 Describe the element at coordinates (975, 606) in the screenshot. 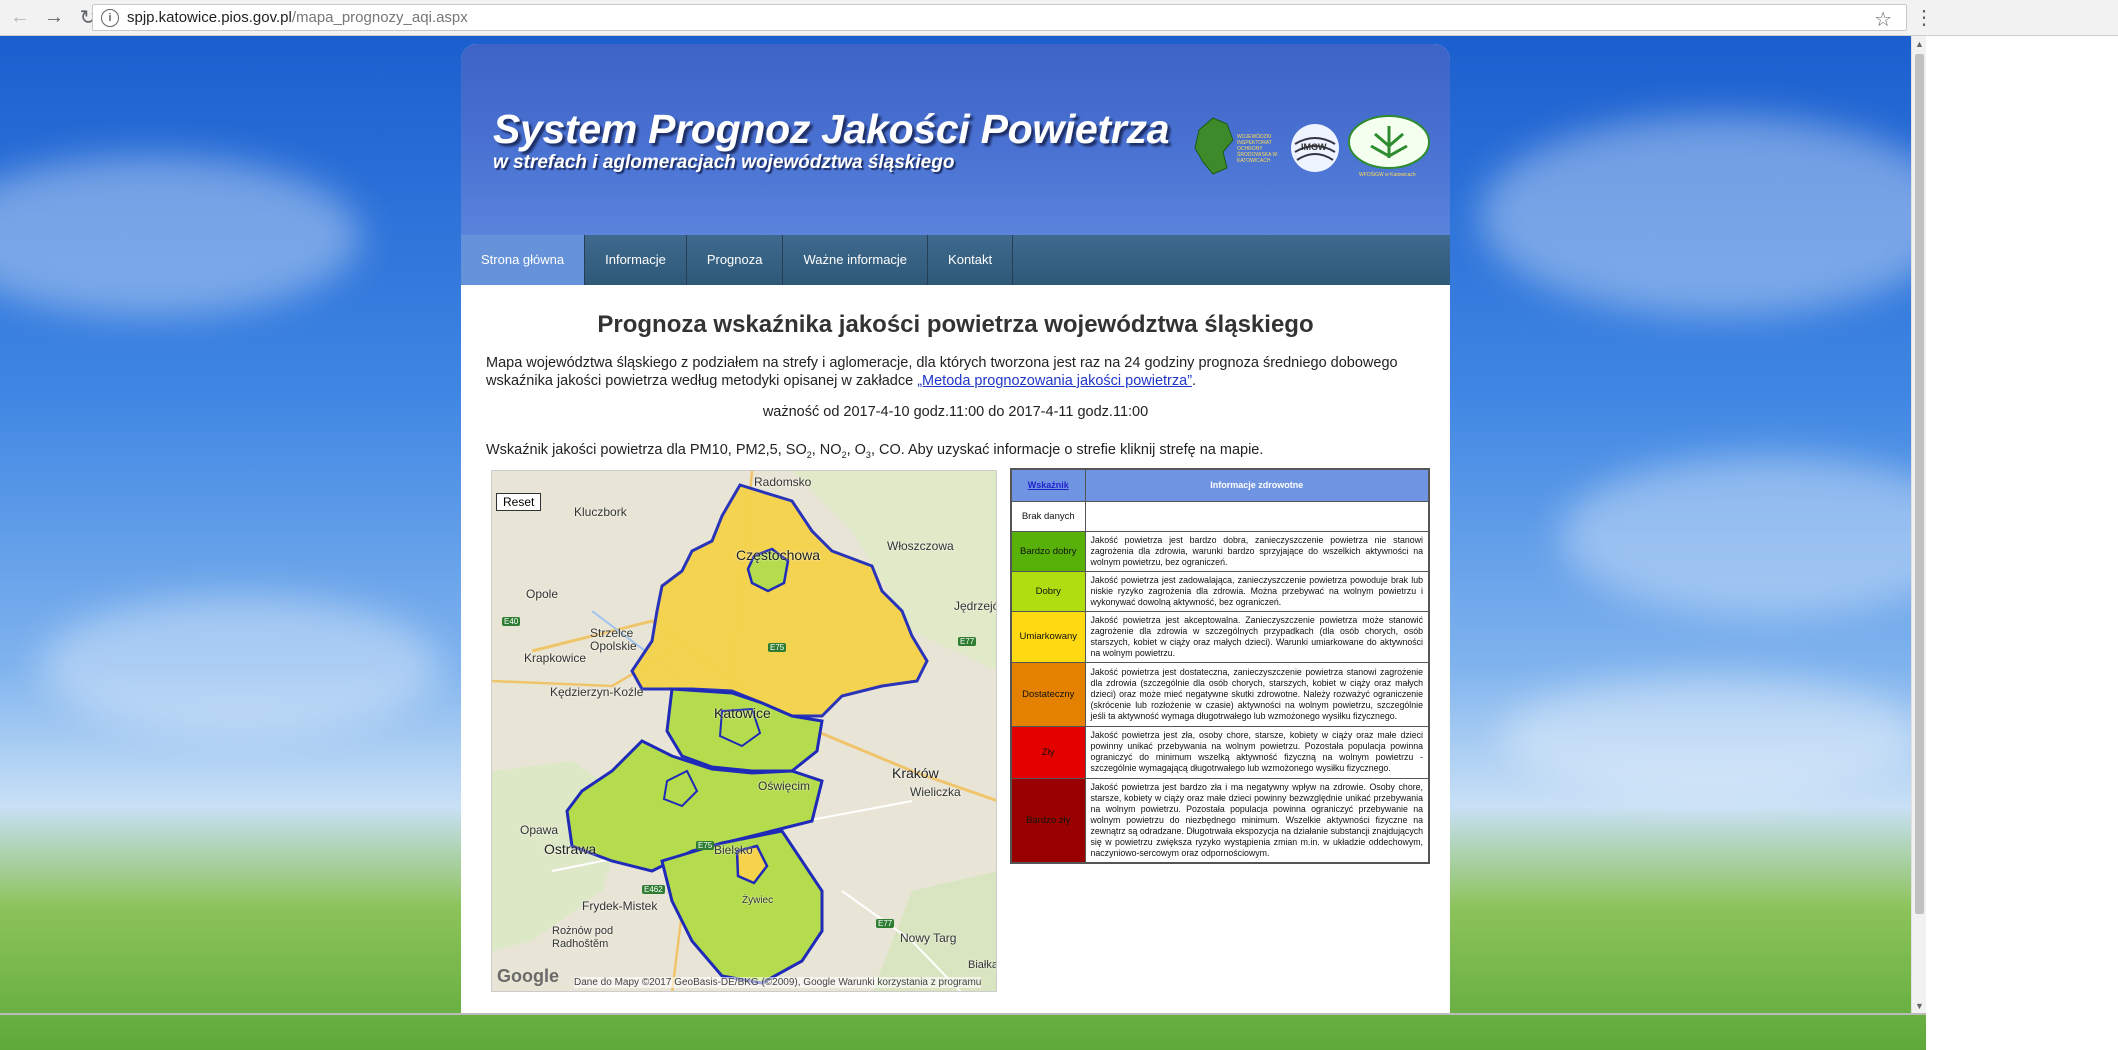

I see `map-label: Jędrzejó` at that location.